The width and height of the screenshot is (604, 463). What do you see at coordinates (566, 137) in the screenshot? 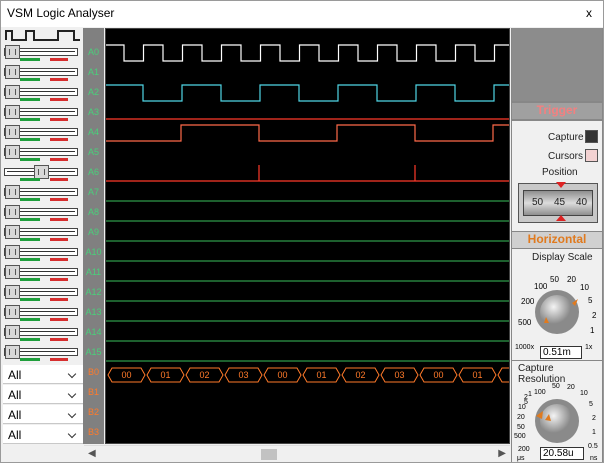
I see `capture-label: Capture` at bounding box center [566, 137].